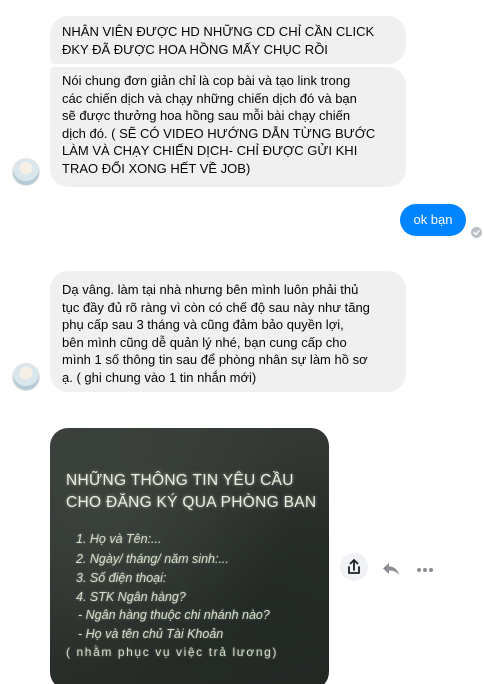 The height and width of the screenshot is (684, 484). What do you see at coordinates (174, 615) in the screenshot?
I see `image-list-item: - Ngân hàng thuộc chi nhánh nào?` at bounding box center [174, 615].